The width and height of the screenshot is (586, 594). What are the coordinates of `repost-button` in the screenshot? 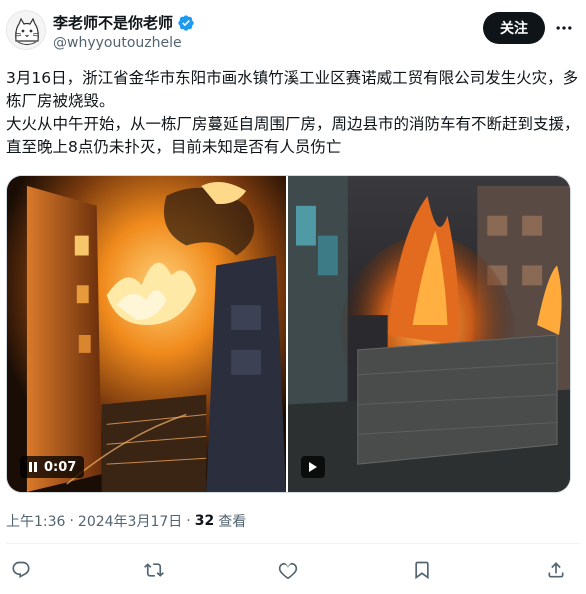 It's located at (154, 570).